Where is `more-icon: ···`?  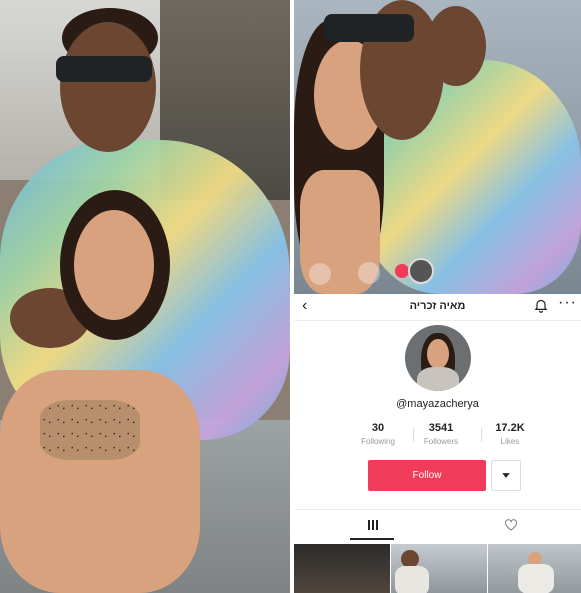
more-icon: ··· is located at coordinates (567, 303).